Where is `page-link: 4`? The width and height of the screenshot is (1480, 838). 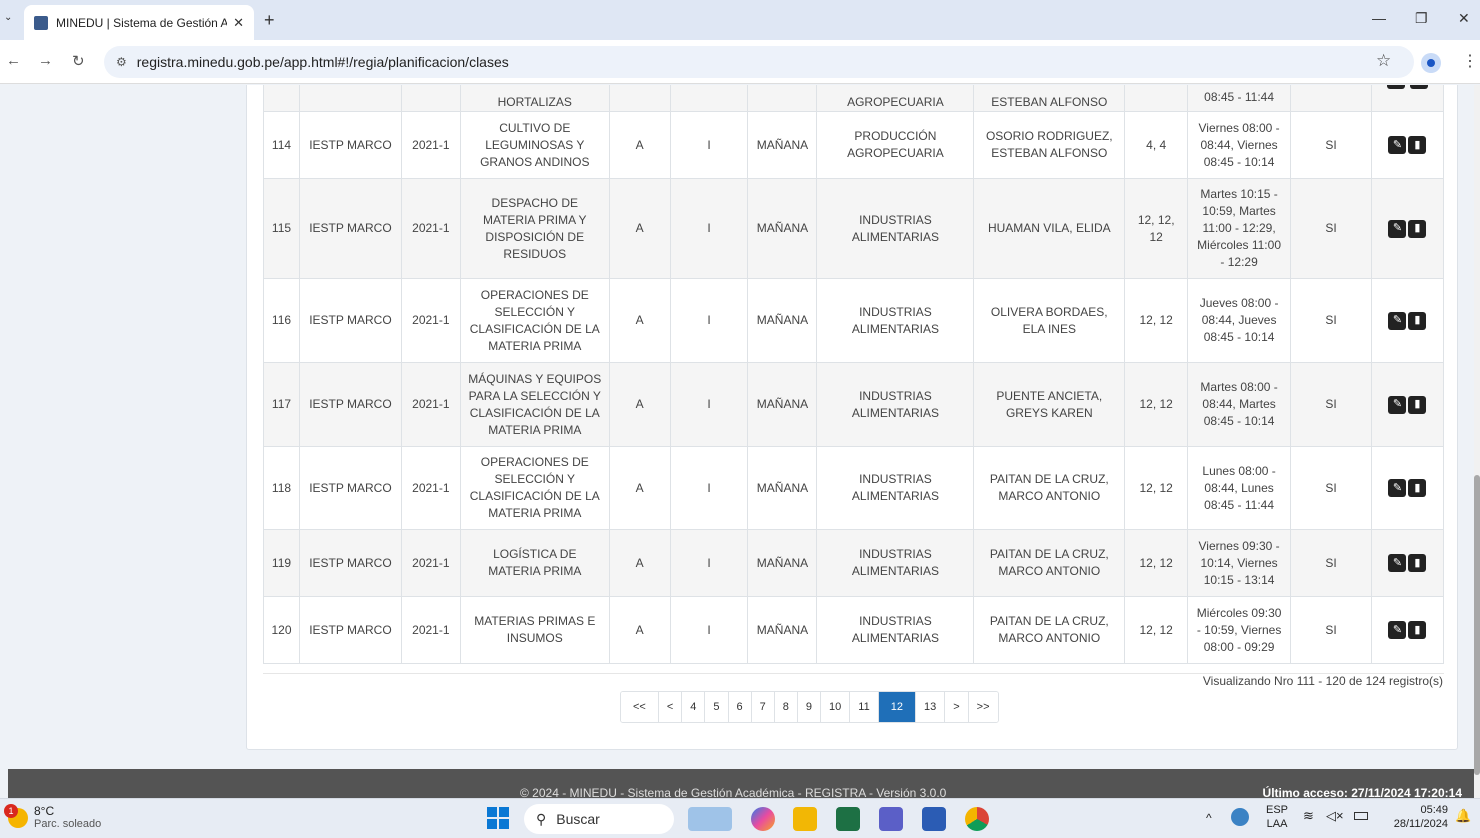
page-link: 4 is located at coordinates (693, 707).